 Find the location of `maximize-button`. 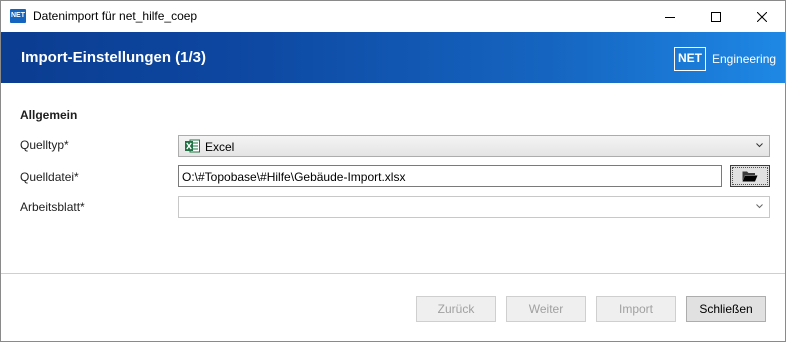

maximize-button is located at coordinates (716, 16).